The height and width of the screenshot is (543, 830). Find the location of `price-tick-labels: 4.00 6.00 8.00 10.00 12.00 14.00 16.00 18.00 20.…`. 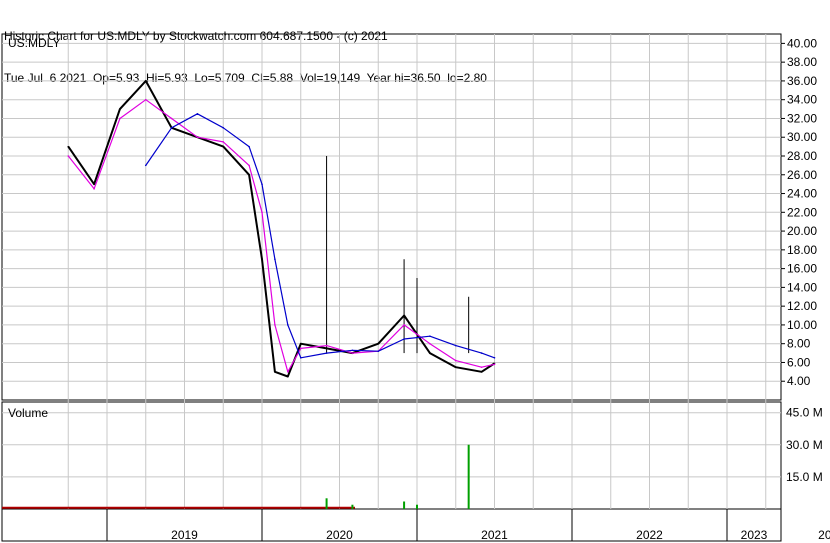

price-tick-labels: 4.00 6.00 8.00 10.00 12.00 14.00 16.00 18.00 20.… is located at coordinates (802, 212).